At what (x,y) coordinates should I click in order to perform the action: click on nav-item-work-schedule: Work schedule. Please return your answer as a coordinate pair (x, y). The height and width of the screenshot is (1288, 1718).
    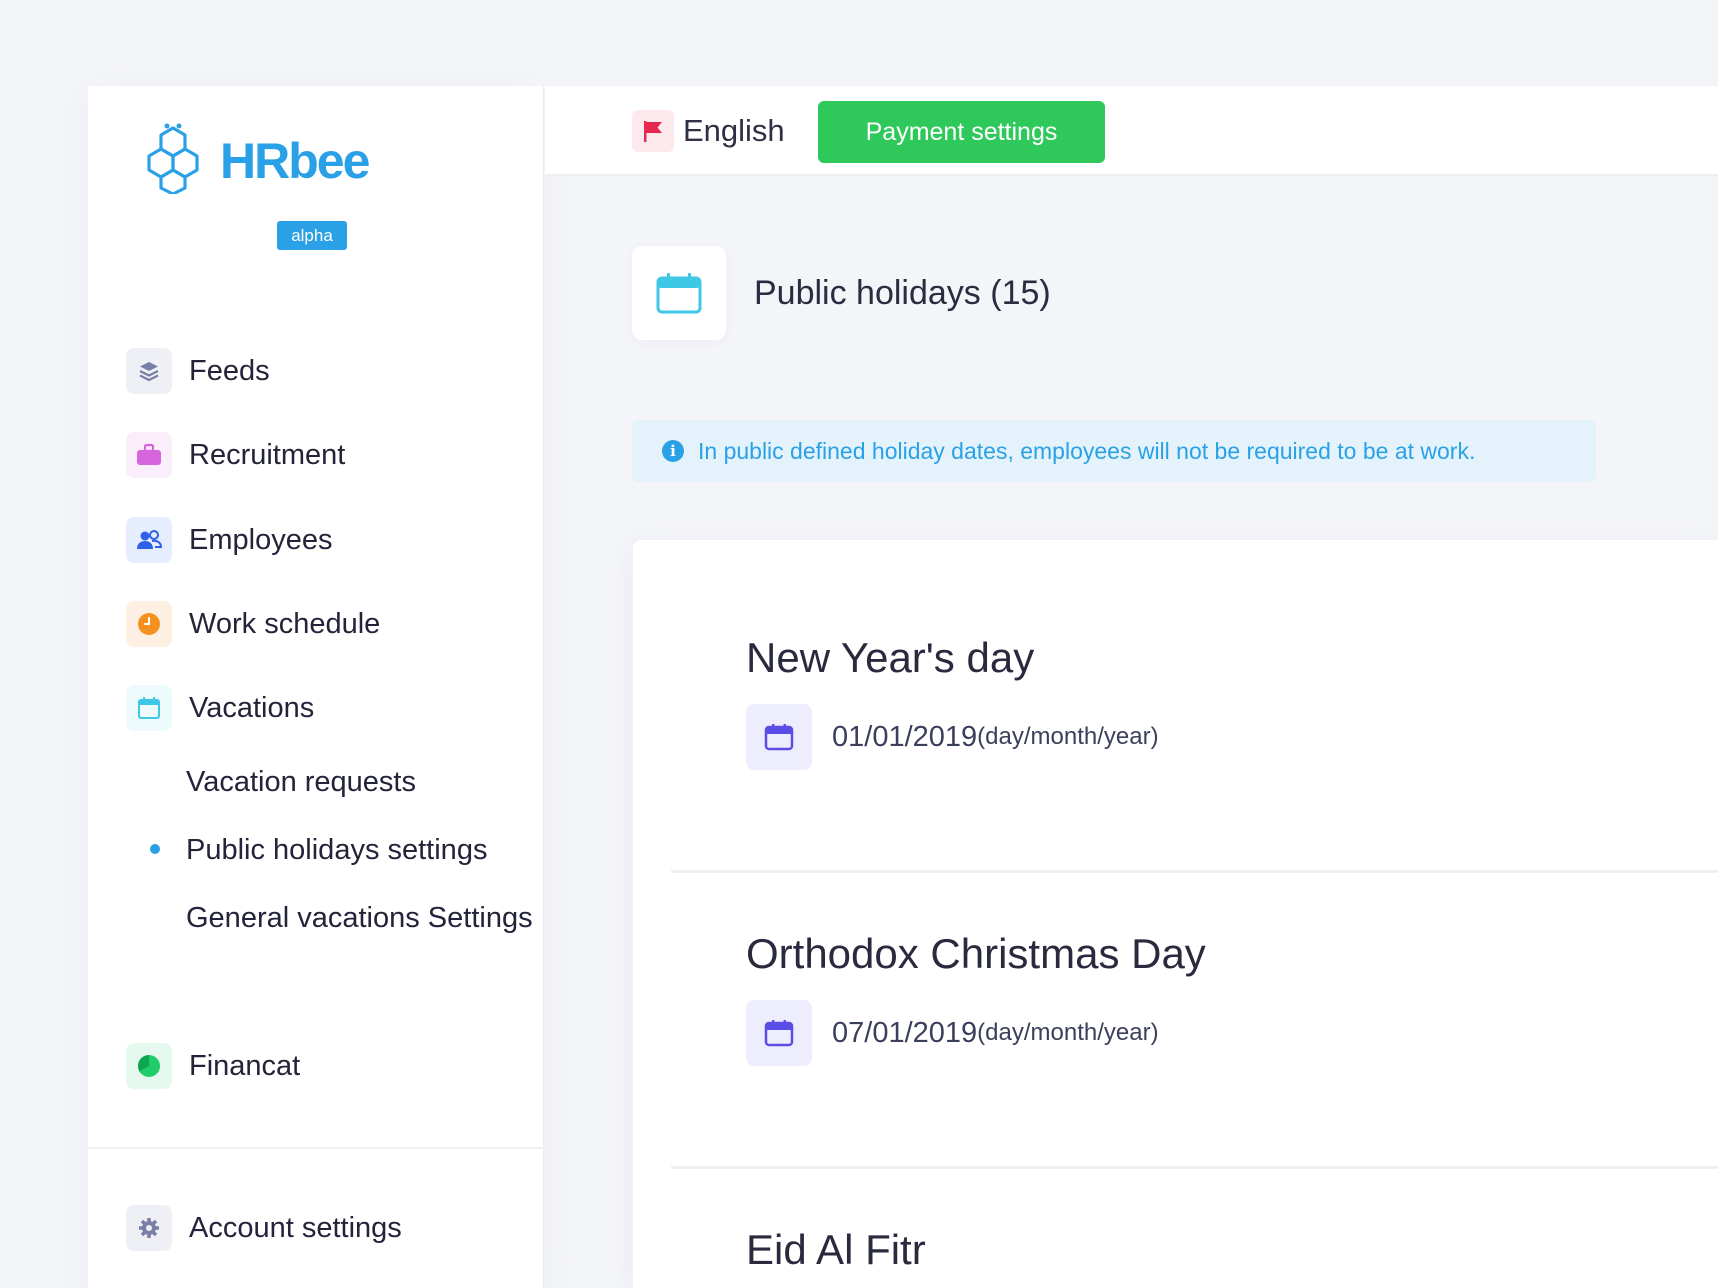
    Looking at the image, I should click on (253, 624).